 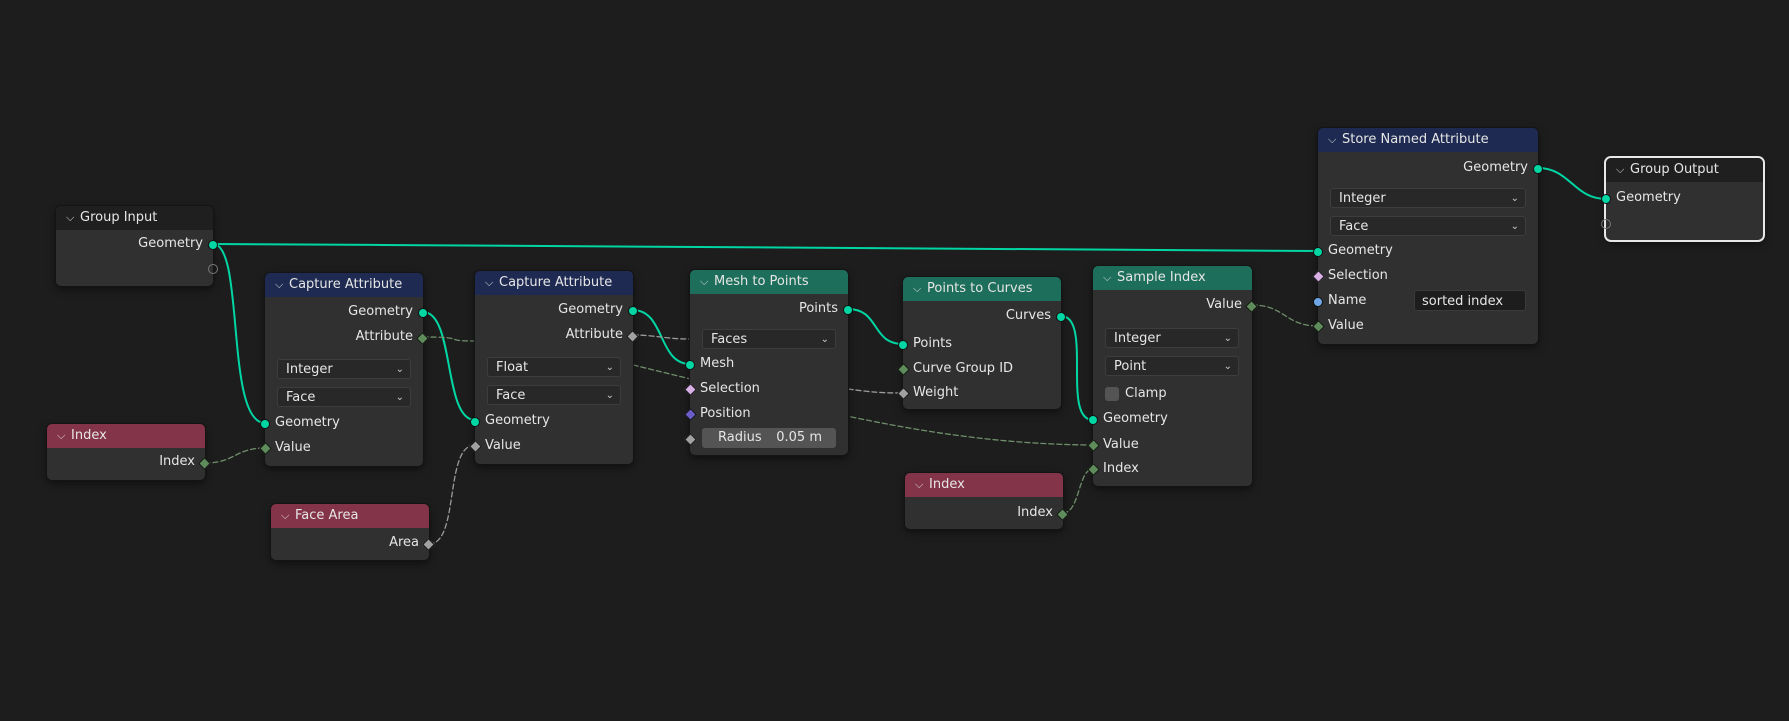 I want to click on selection-input-label: Selection, so click(x=730, y=388).